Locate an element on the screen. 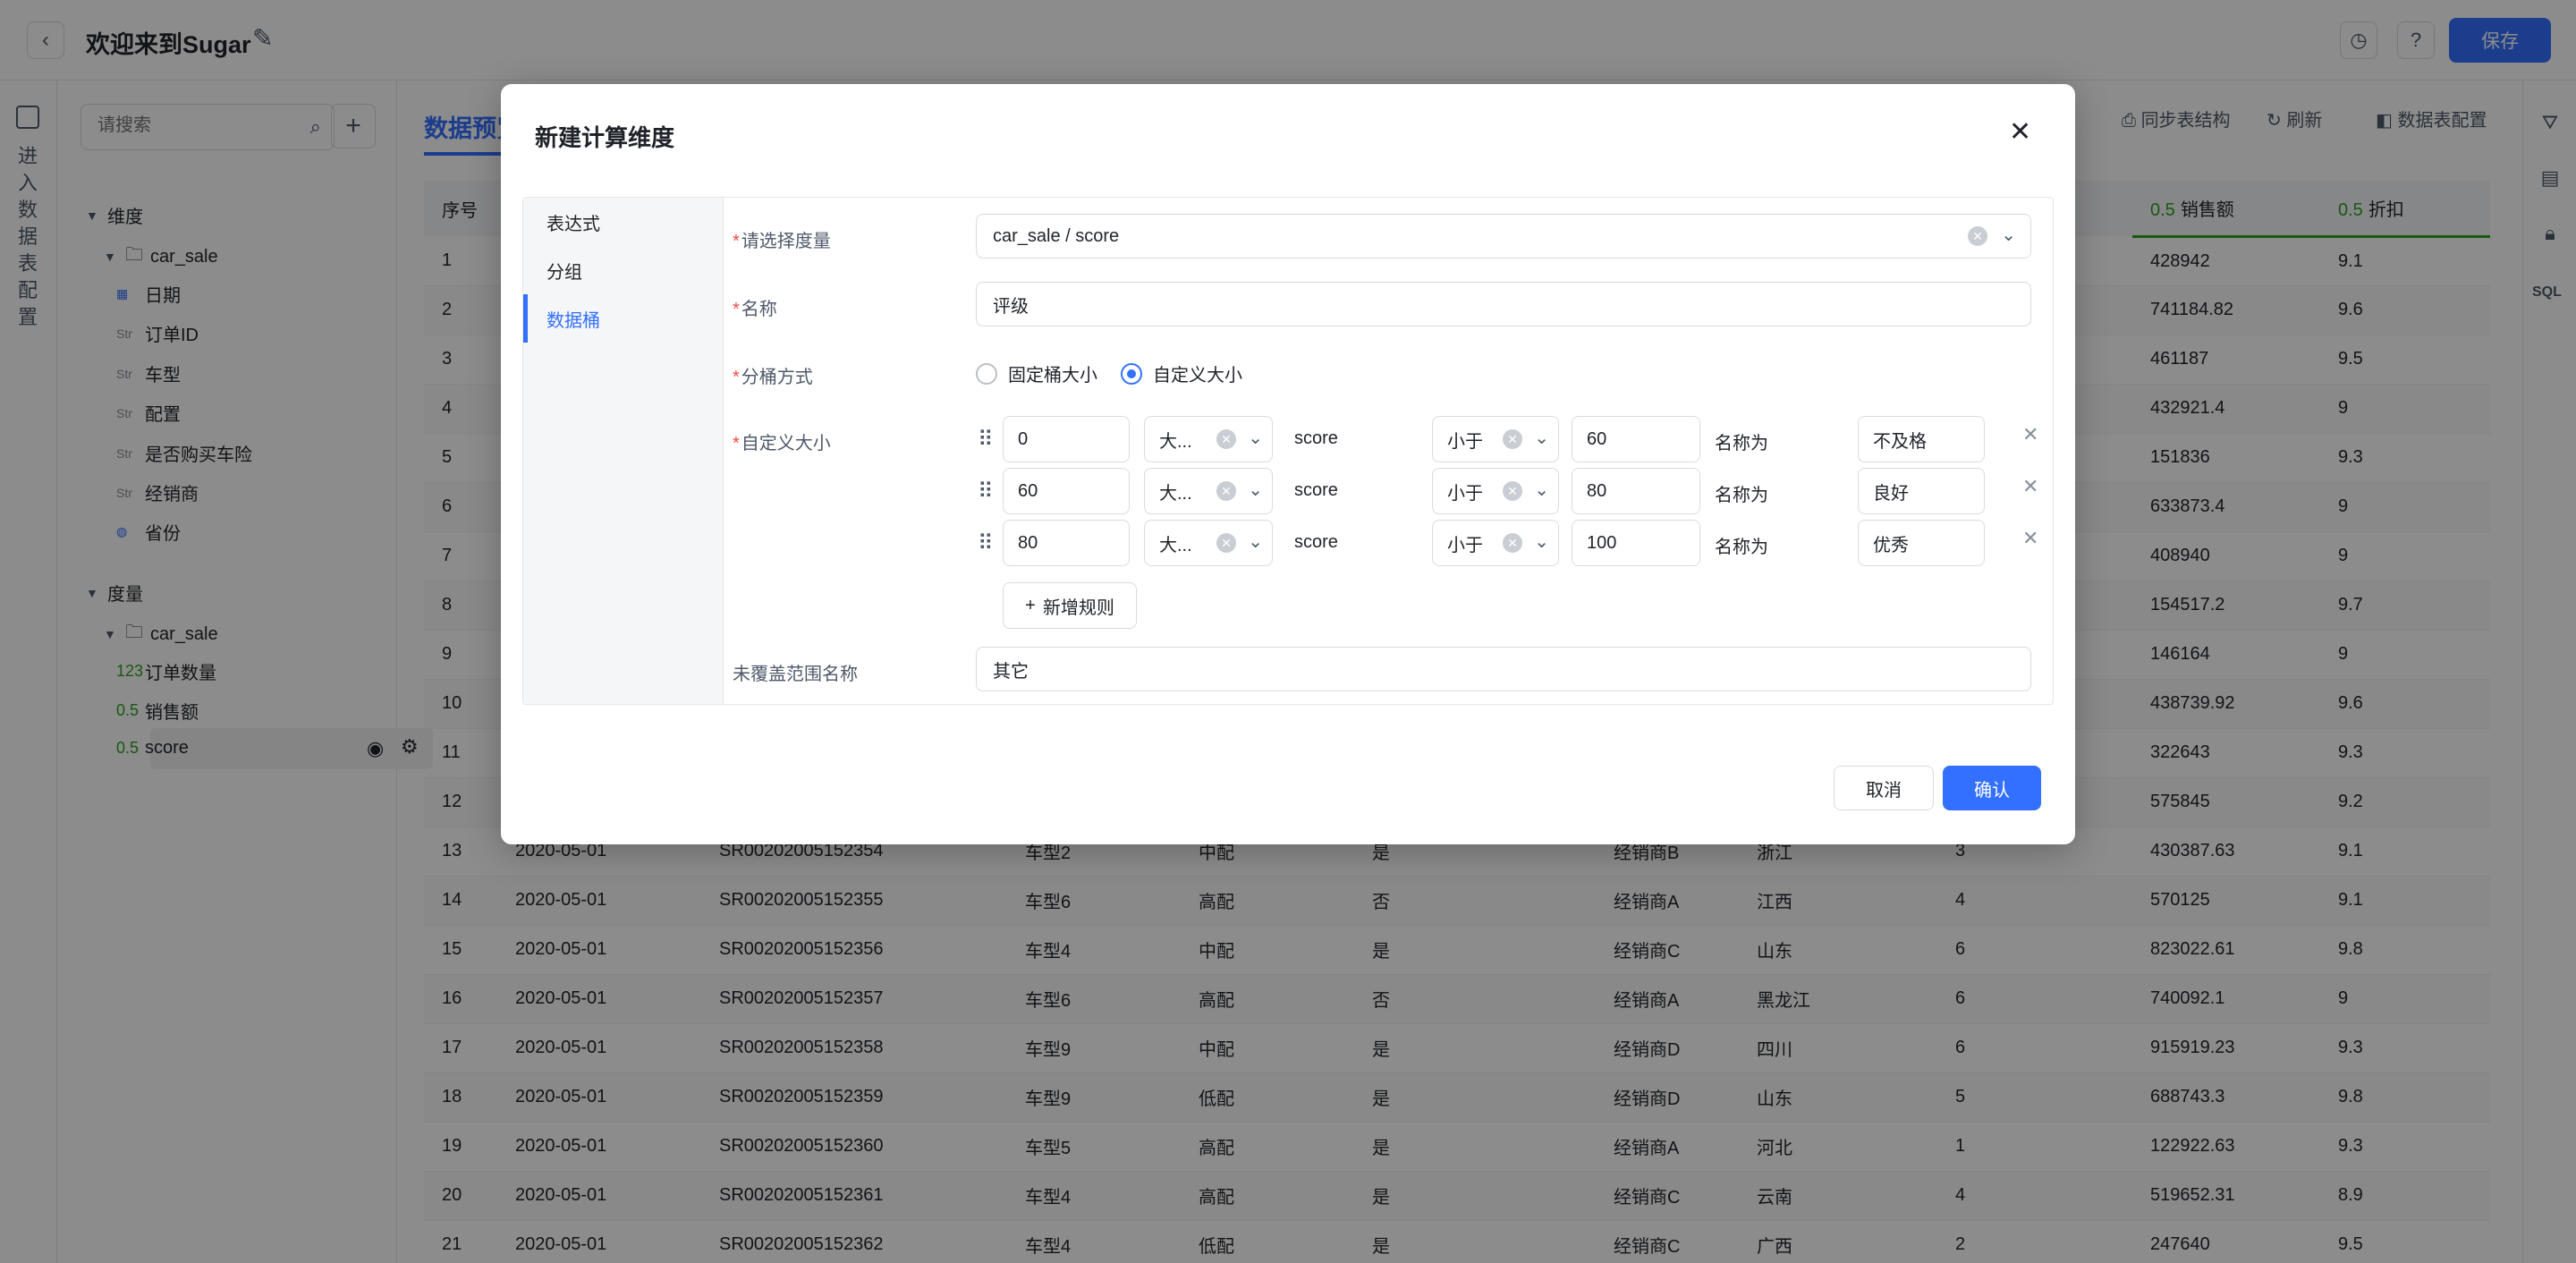  custom-size-label-text: 自定义大小 is located at coordinates (786, 443).